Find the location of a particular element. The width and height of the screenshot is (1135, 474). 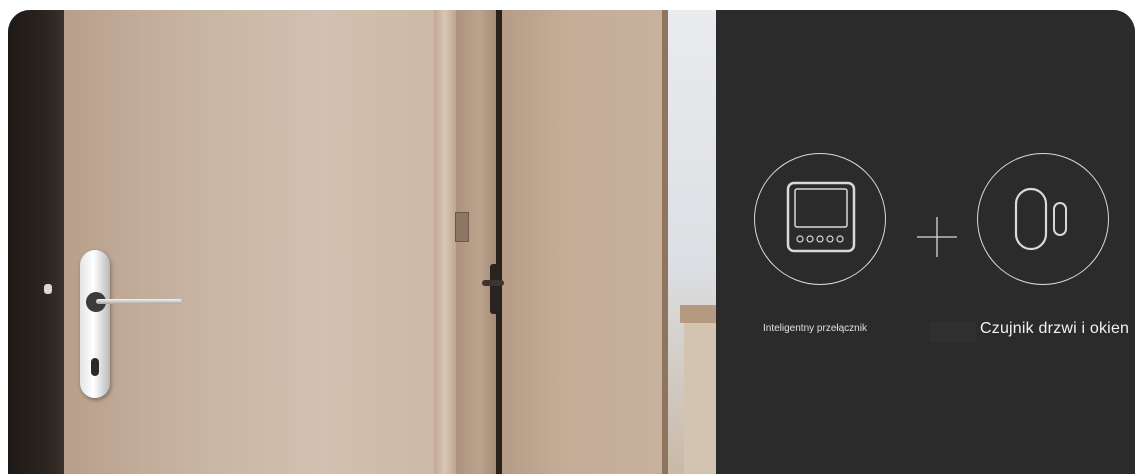

door-handle-right-lever is located at coordinates (493, 283).